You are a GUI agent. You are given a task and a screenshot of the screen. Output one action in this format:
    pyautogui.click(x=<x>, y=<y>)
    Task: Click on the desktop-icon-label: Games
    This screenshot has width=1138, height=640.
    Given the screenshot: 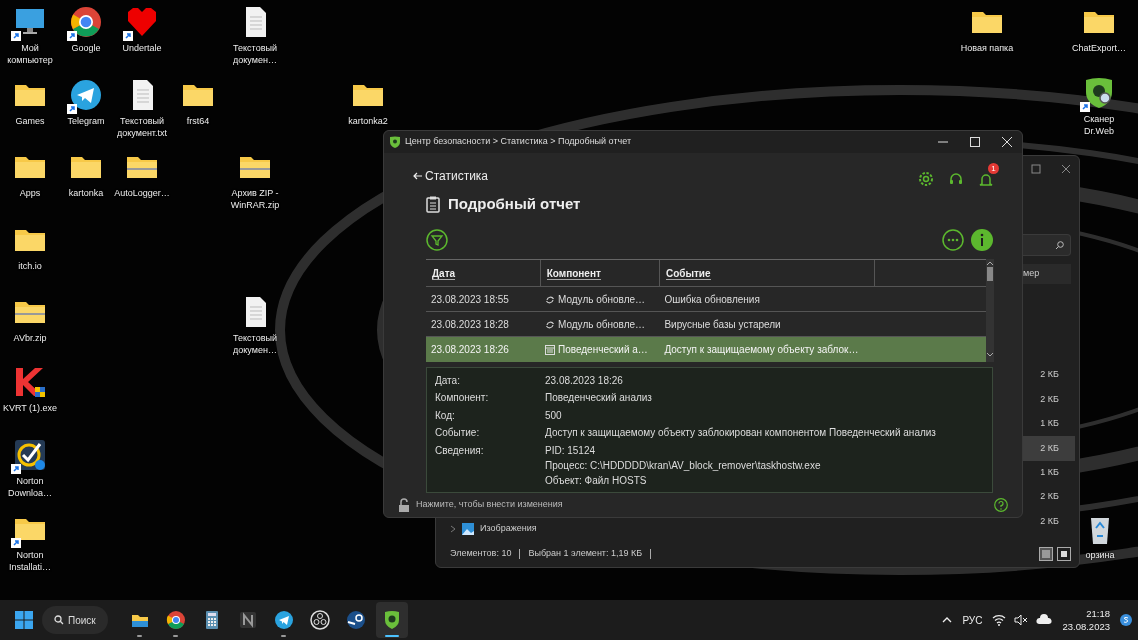 What is the action you would take?
    pyautogui.click(x=30, y=121)
    